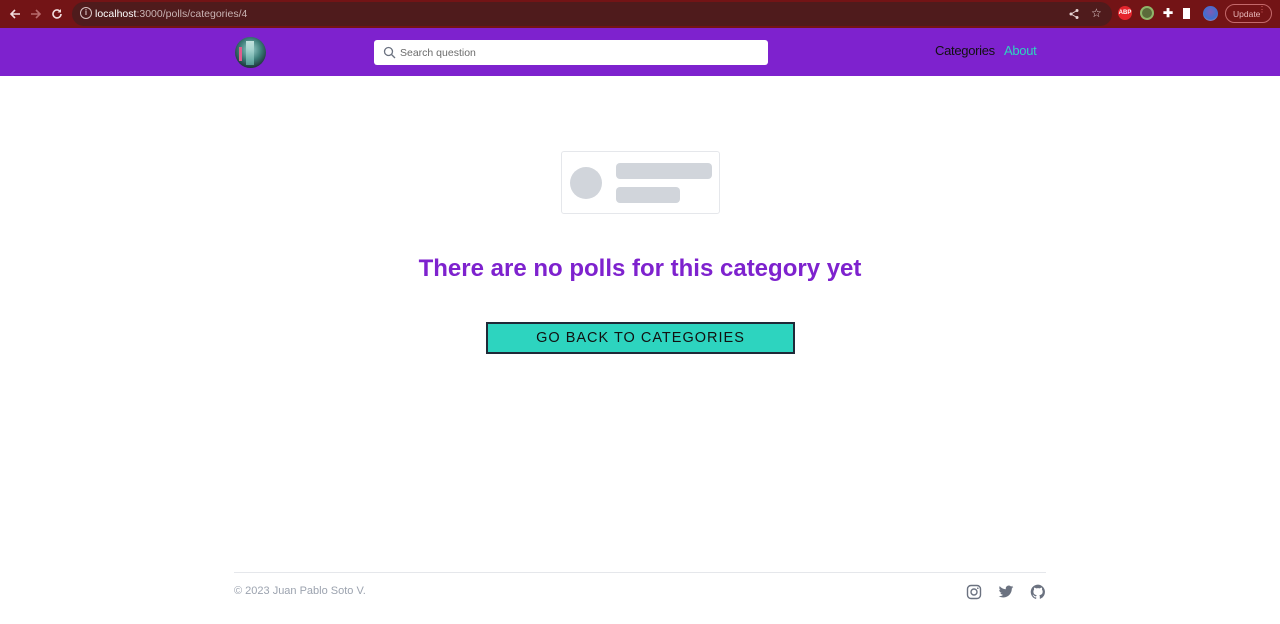  I want to click on abp-icon: ABP, so click(1125, 13).